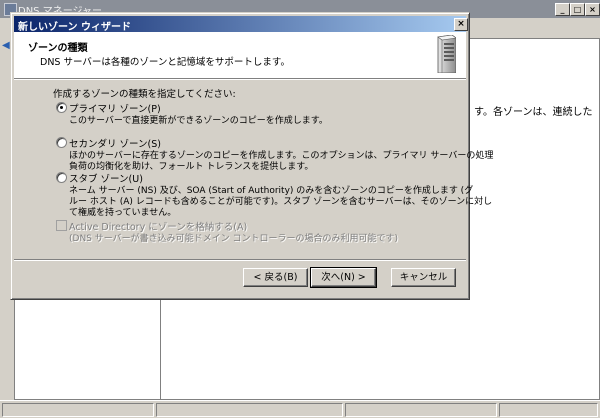 The image size is (600, 418). Describe the element at coordinates (58, 48) in the screenshot. I see `header-title: ゾーンの種類` at that location.